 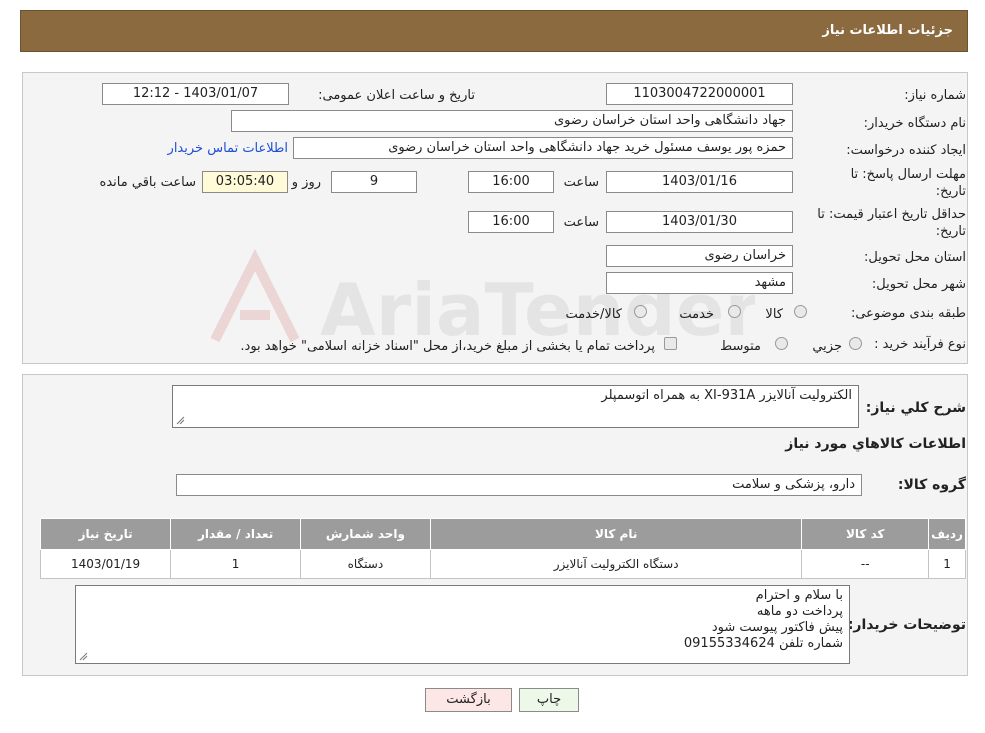 I want to click on need-number-field: 1103004722000001, so click(x=699, y=94).